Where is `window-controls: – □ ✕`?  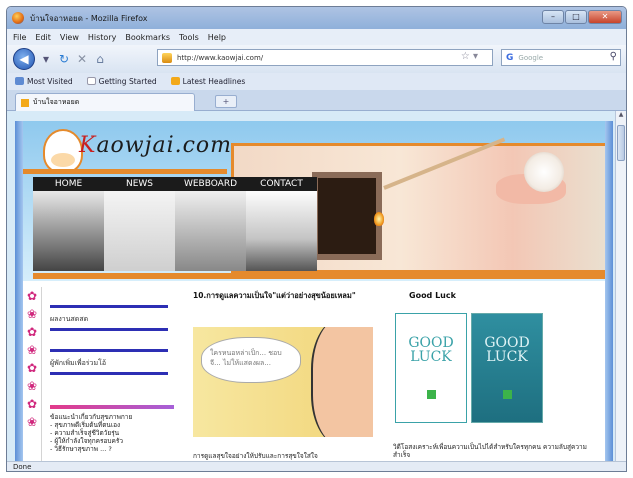 window-controls: – □ ✕ is located at coordinates (582, 17).